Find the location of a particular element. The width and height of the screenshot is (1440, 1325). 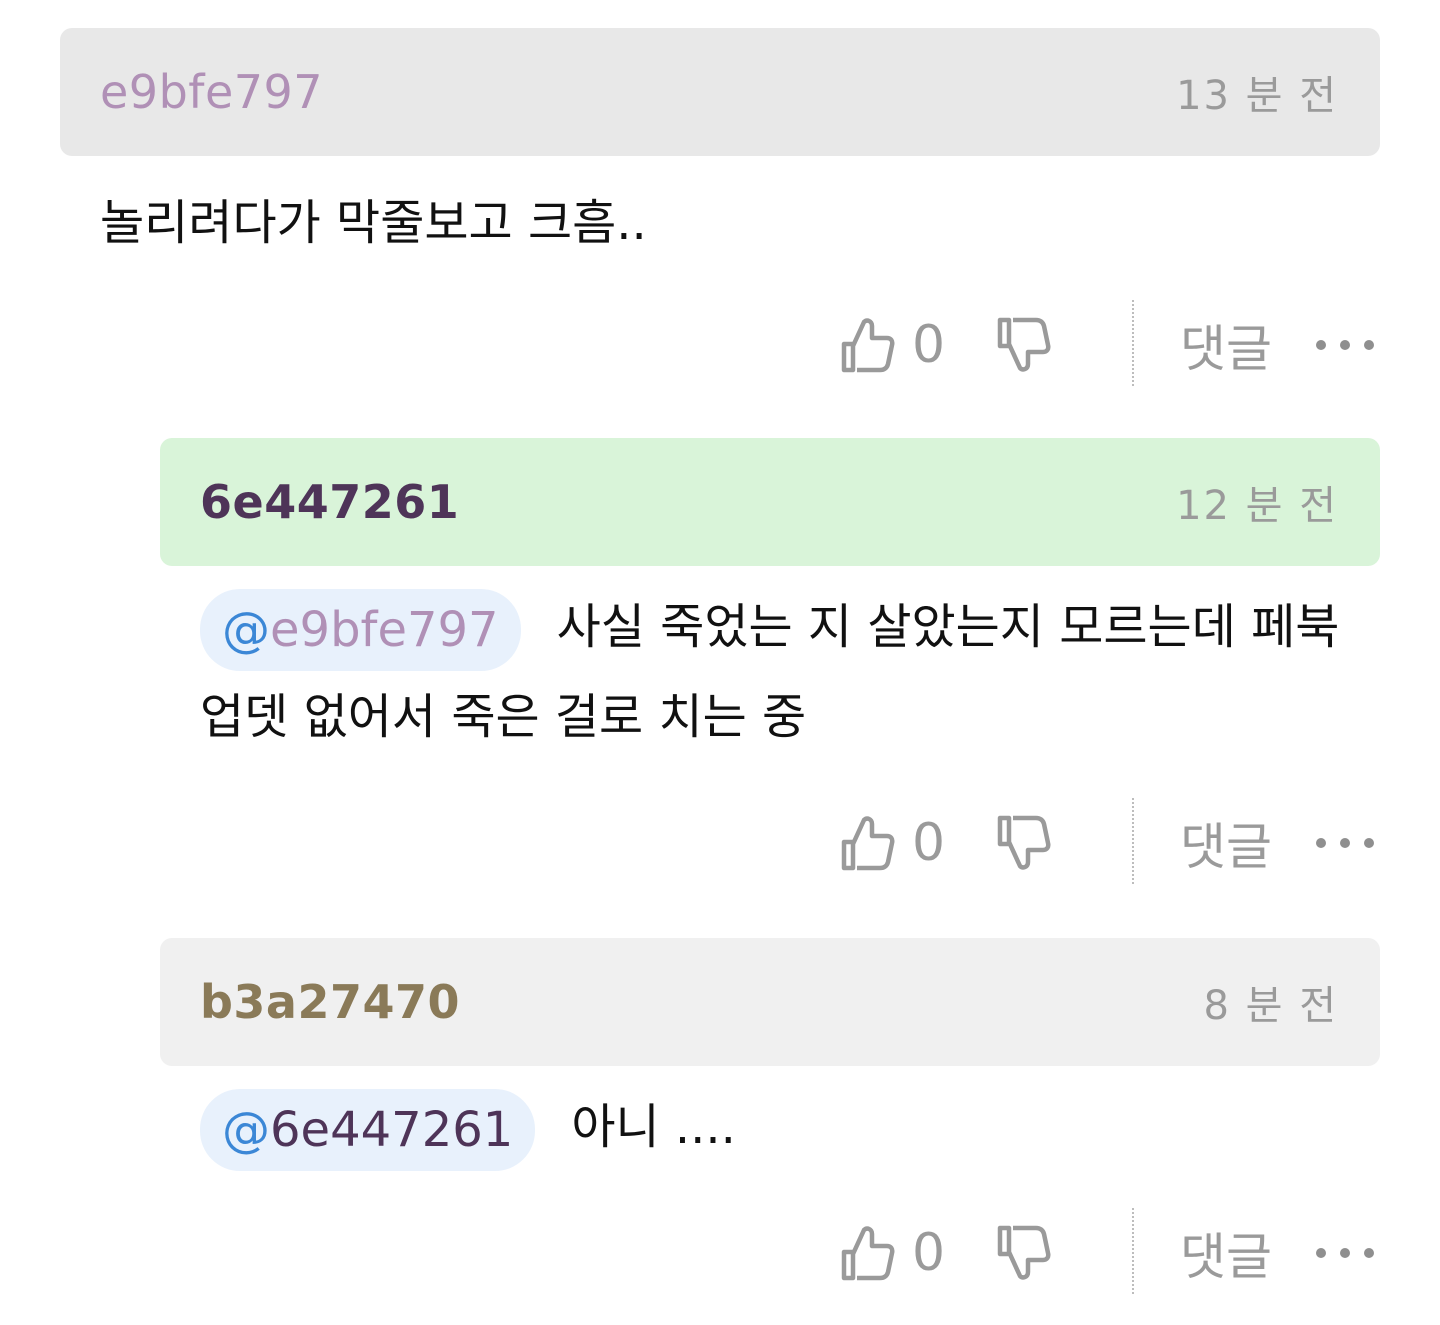

timestamp: 12 분 전 is located at coordinates (1257, 506).